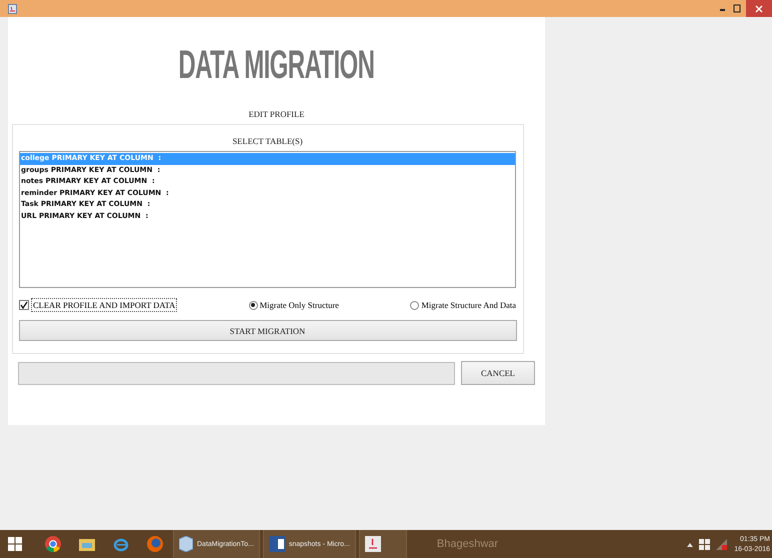 The image size is (772, 558). I want to click on list-label: SELECT TABLE(S), so click(267, 141).